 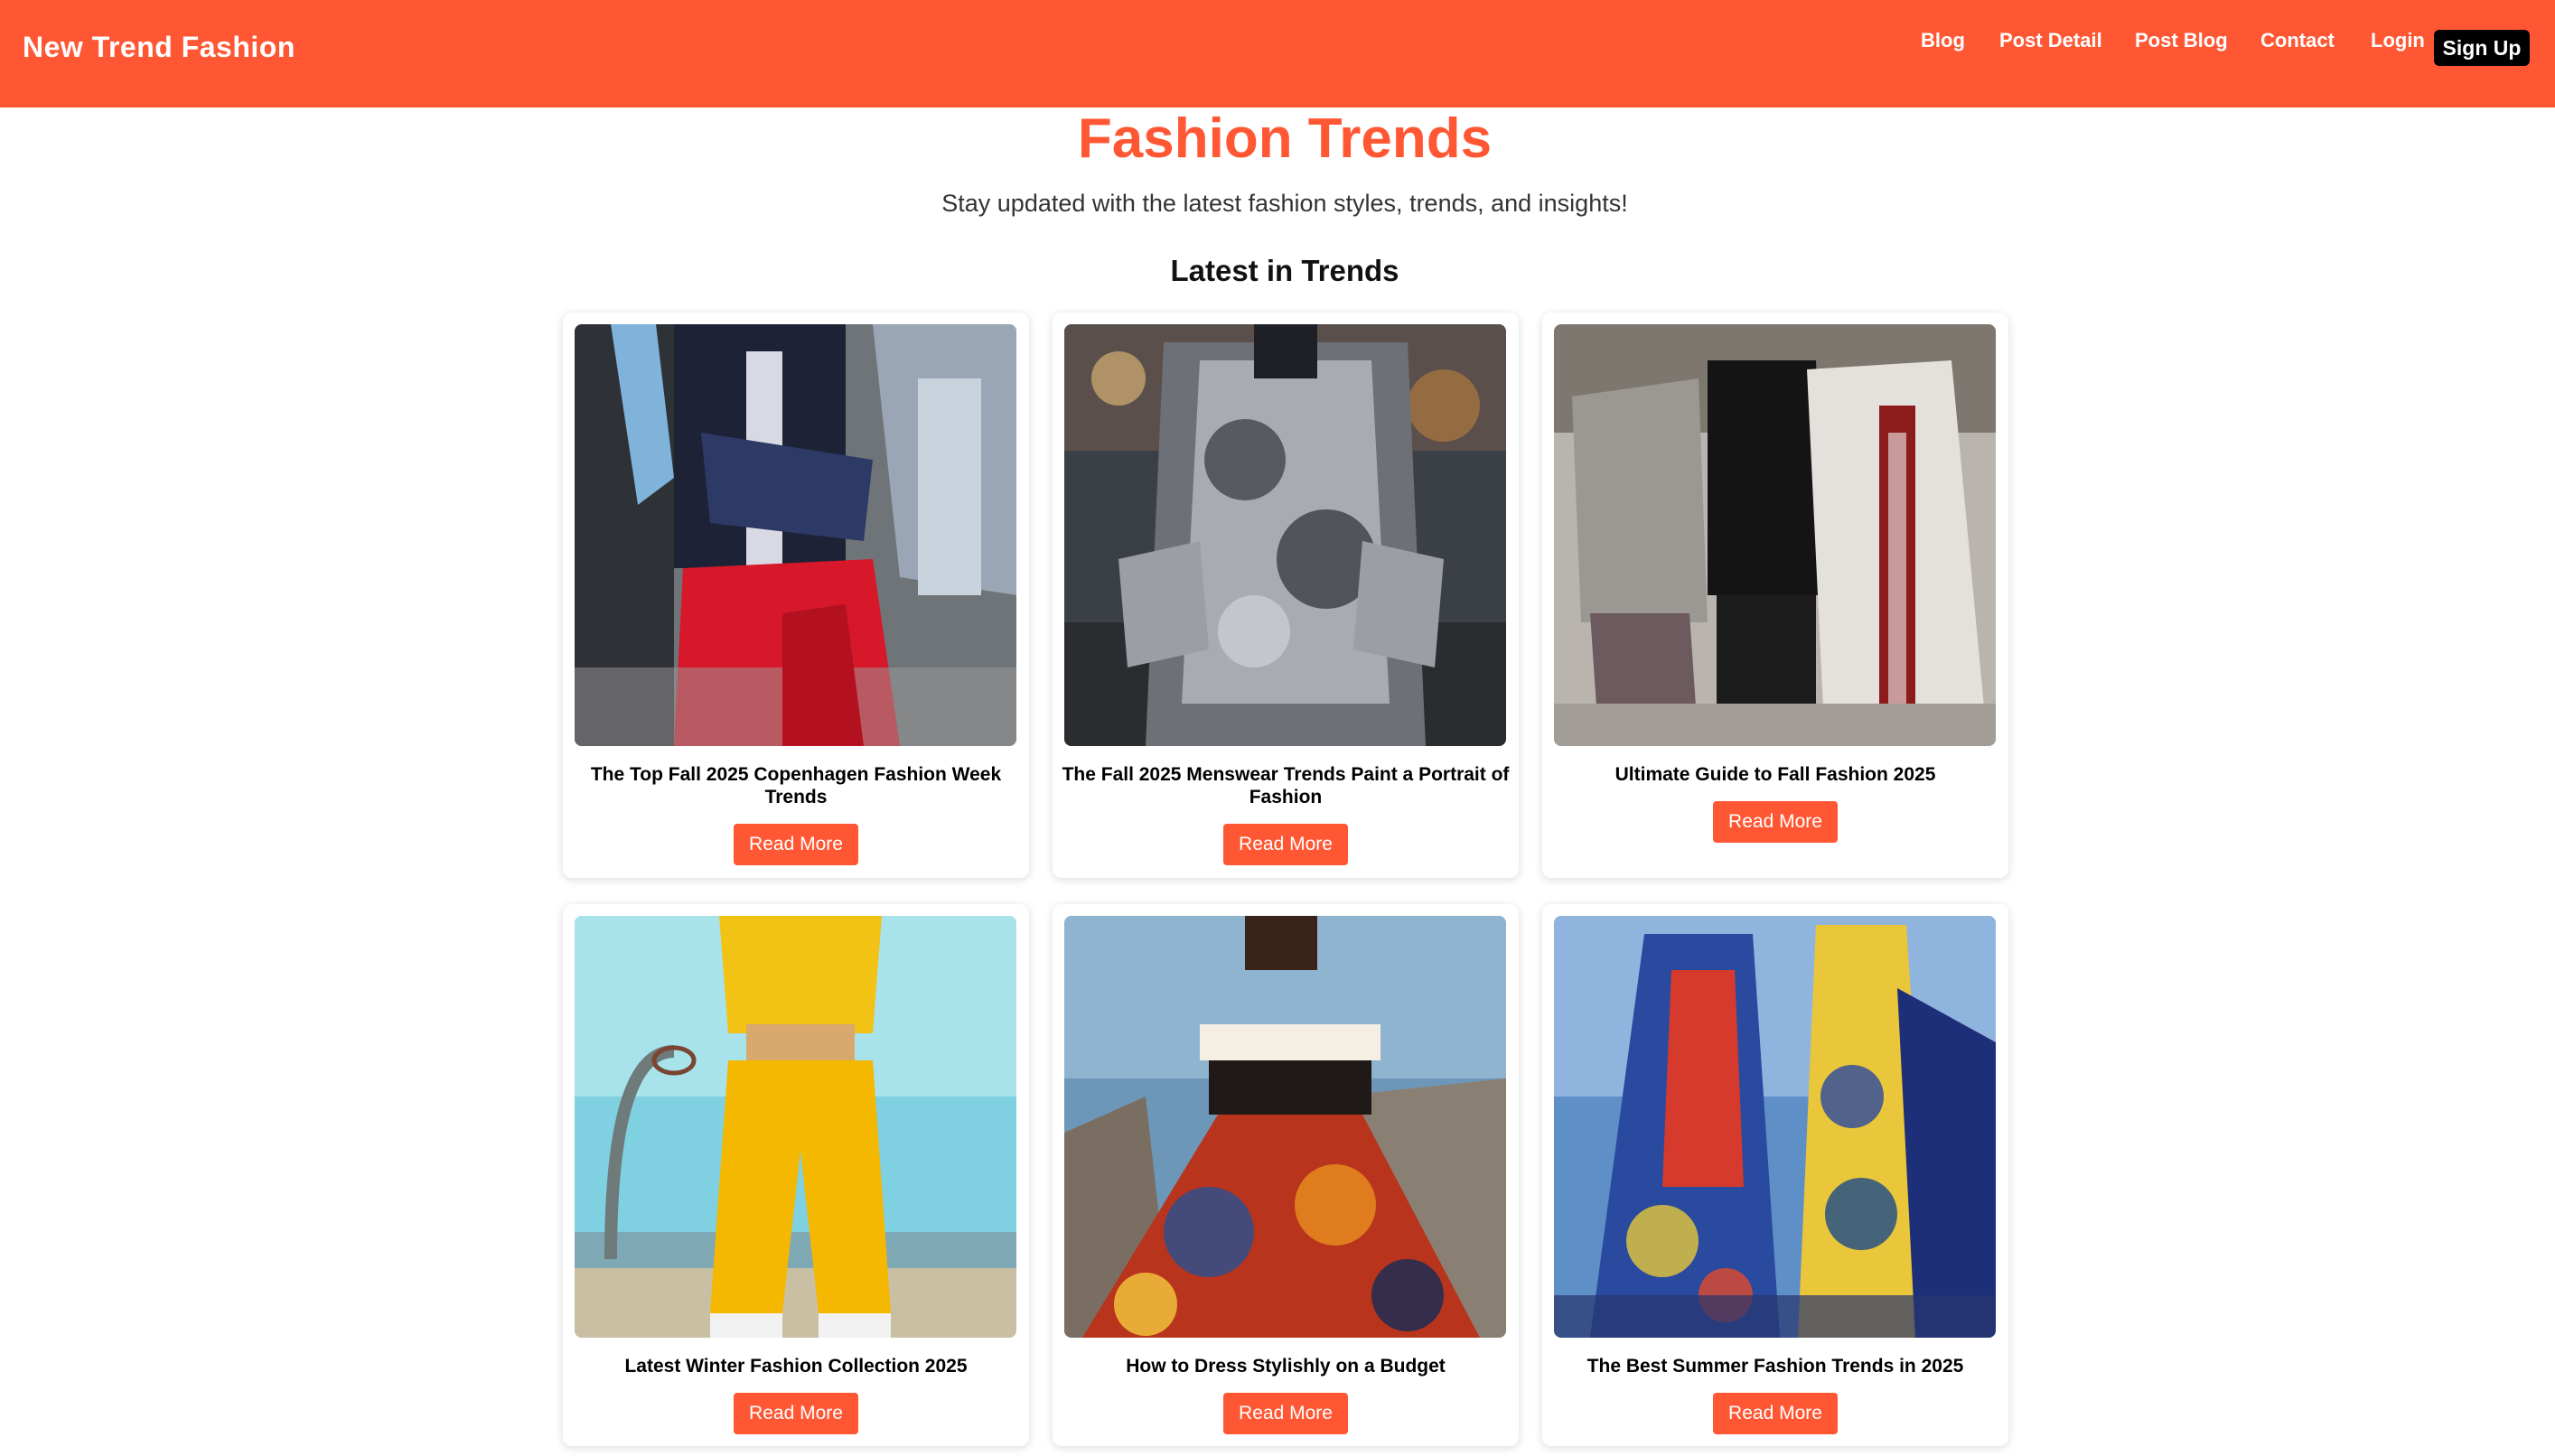 What do you see at coordinates (2181, 40) in the screenshot?
I see `nav-post-blog-link: Post Blog` at bounding box center [2181, 40].